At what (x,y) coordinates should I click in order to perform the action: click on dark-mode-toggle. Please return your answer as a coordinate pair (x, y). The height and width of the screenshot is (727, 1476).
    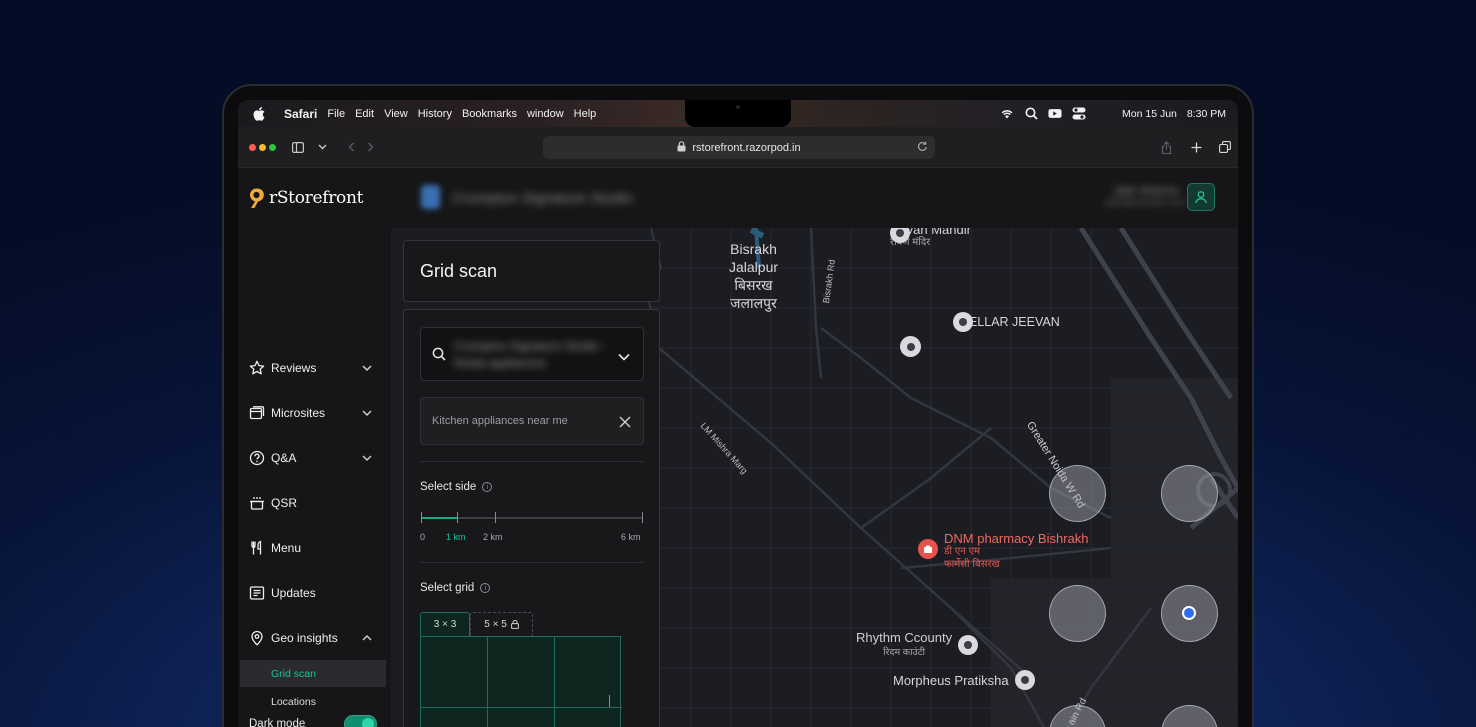
    Looking at the image, I should click on (360, 721).